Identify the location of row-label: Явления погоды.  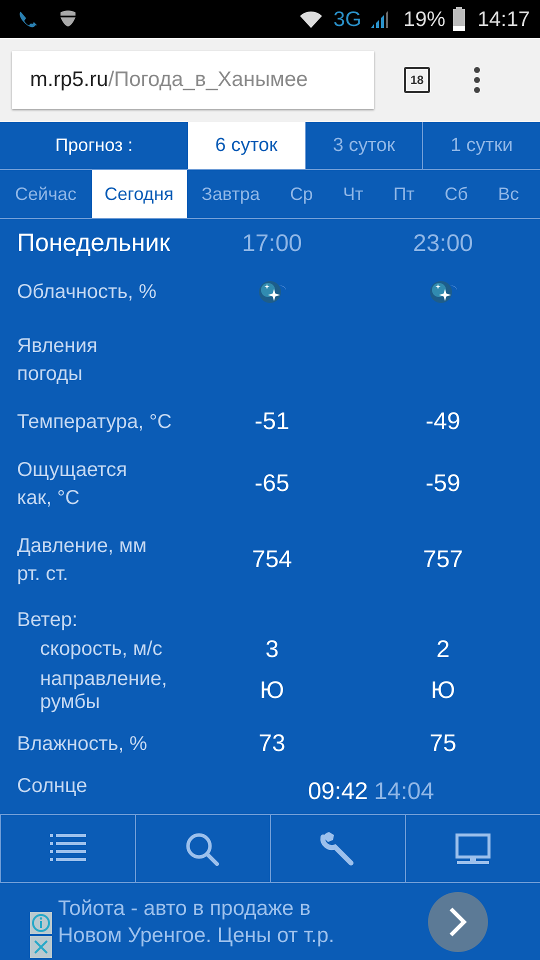
(57, 360).